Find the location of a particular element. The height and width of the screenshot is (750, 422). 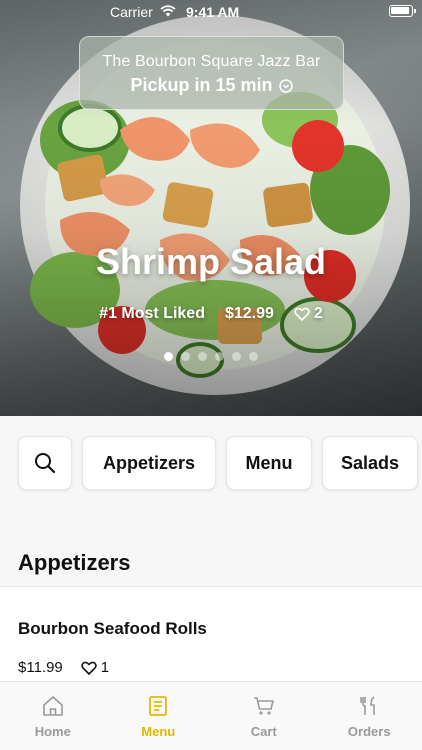

featured-likes: 2 is located at coordinates (308, 314).